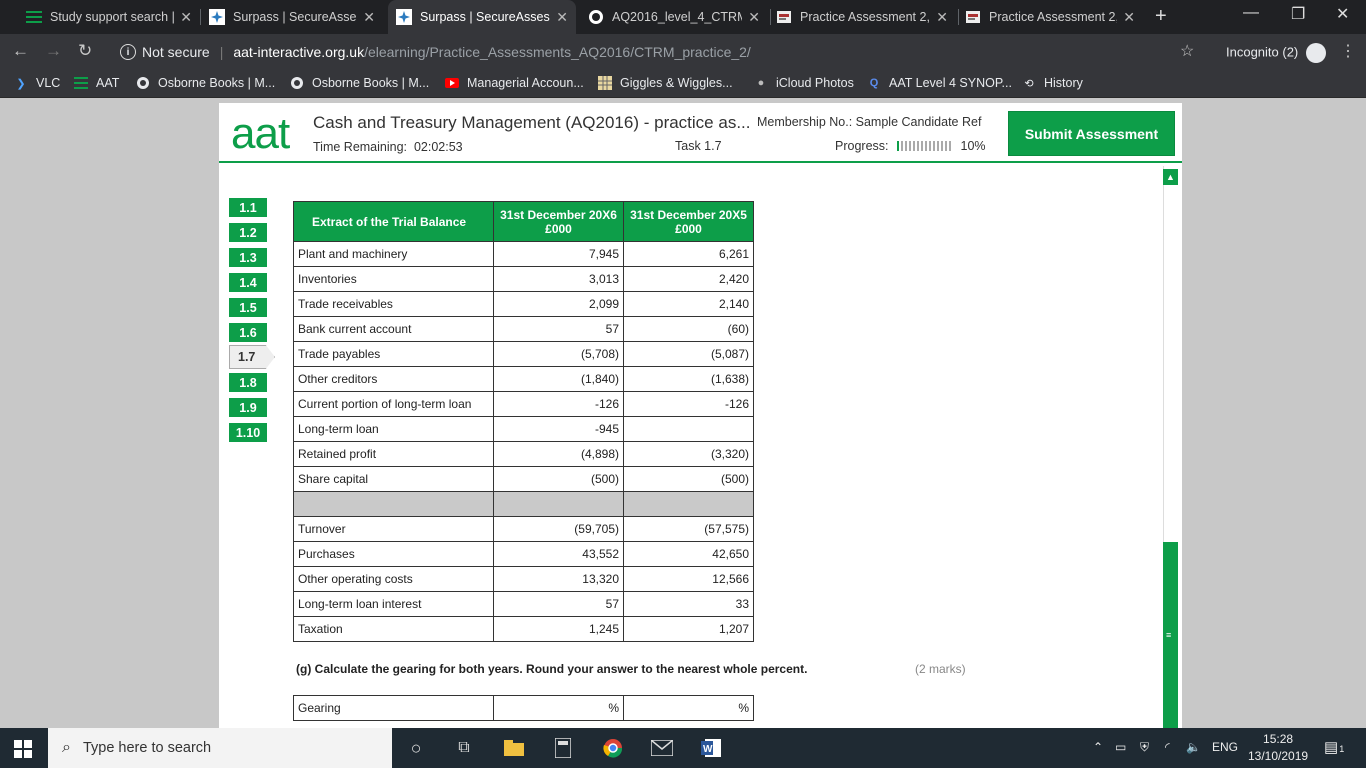 The width and height of the screenshot is (1366, 768). I want to click on scroll-up-arrow-icon: ▲, so click(1170, 177).